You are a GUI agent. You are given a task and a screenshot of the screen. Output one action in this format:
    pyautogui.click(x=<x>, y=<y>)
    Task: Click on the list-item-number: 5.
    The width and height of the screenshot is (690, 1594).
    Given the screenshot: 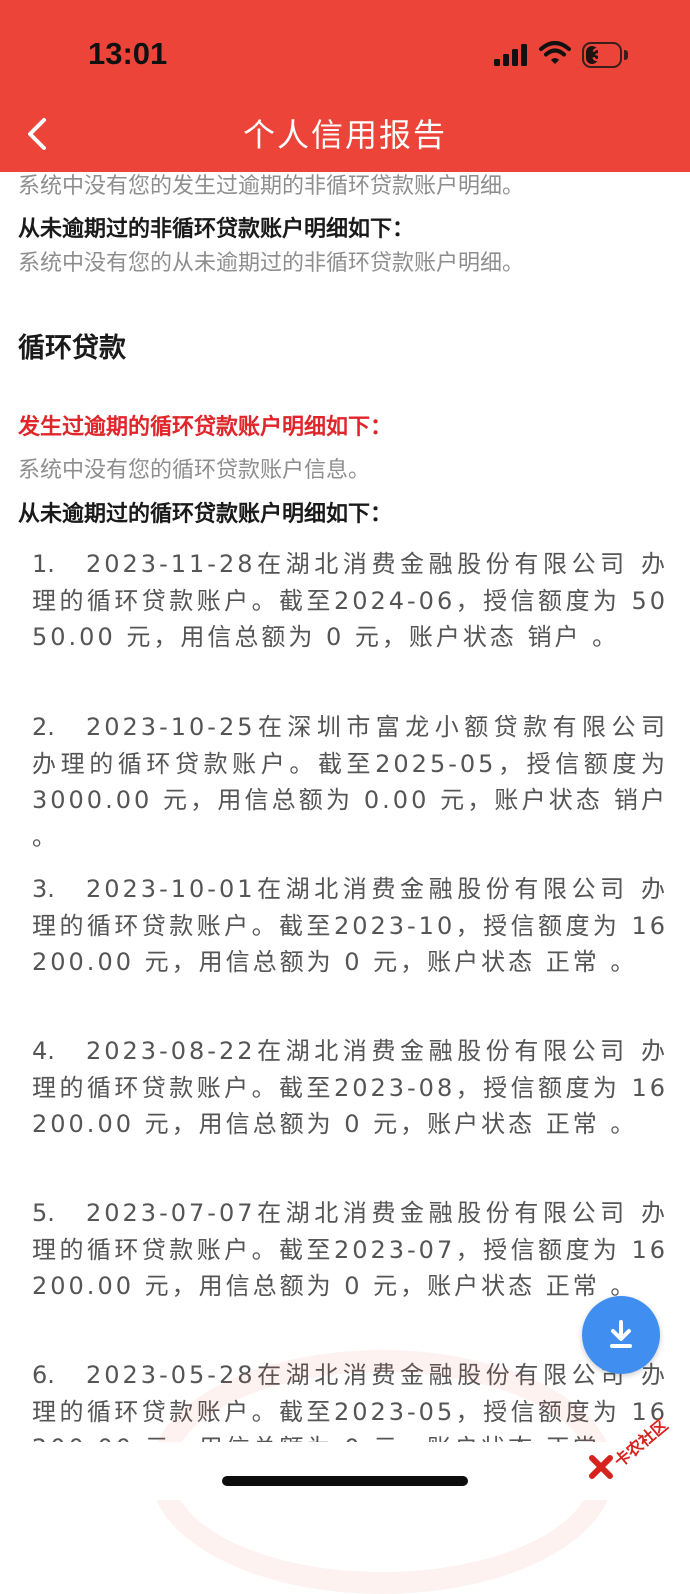 What is the action you would take?
    pyautogui.click(x=43, y=1213)
    